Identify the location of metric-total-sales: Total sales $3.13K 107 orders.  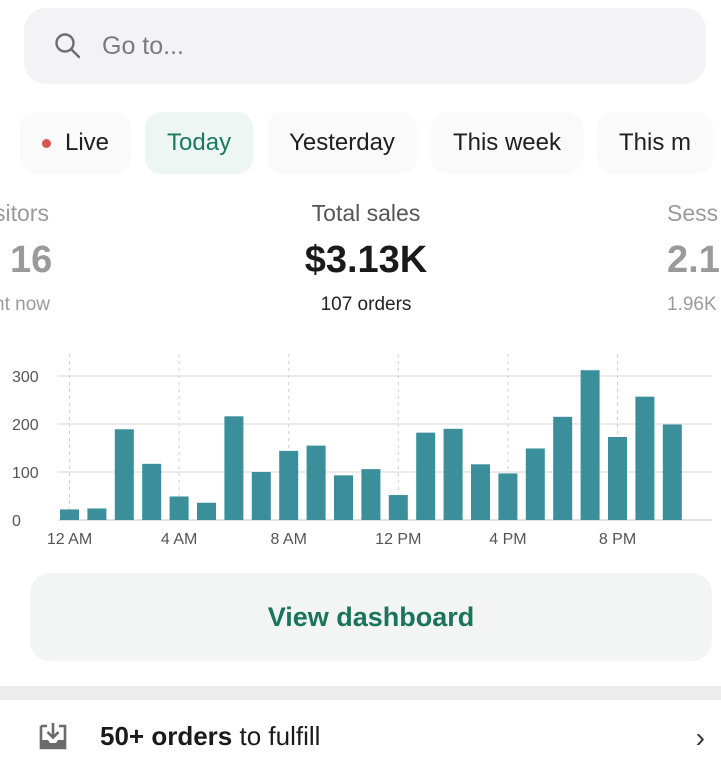
(366, 258).